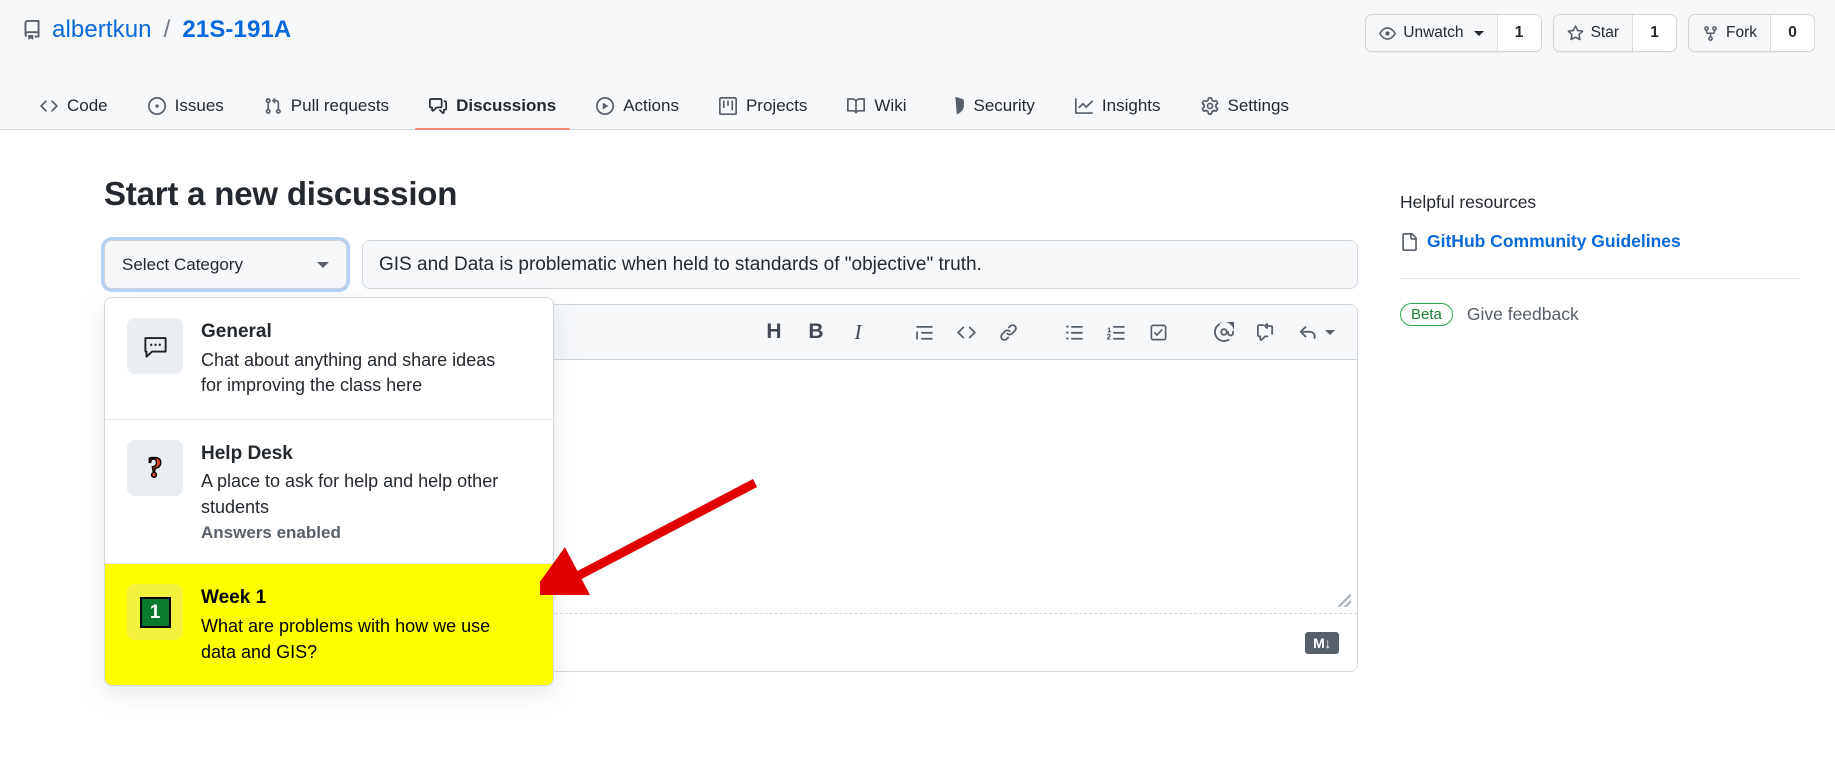 The image size is (1835, 779). Describe the element at coordinates (1426, 314) in the screenshot. I see `beta-badge: Beta` at that location.